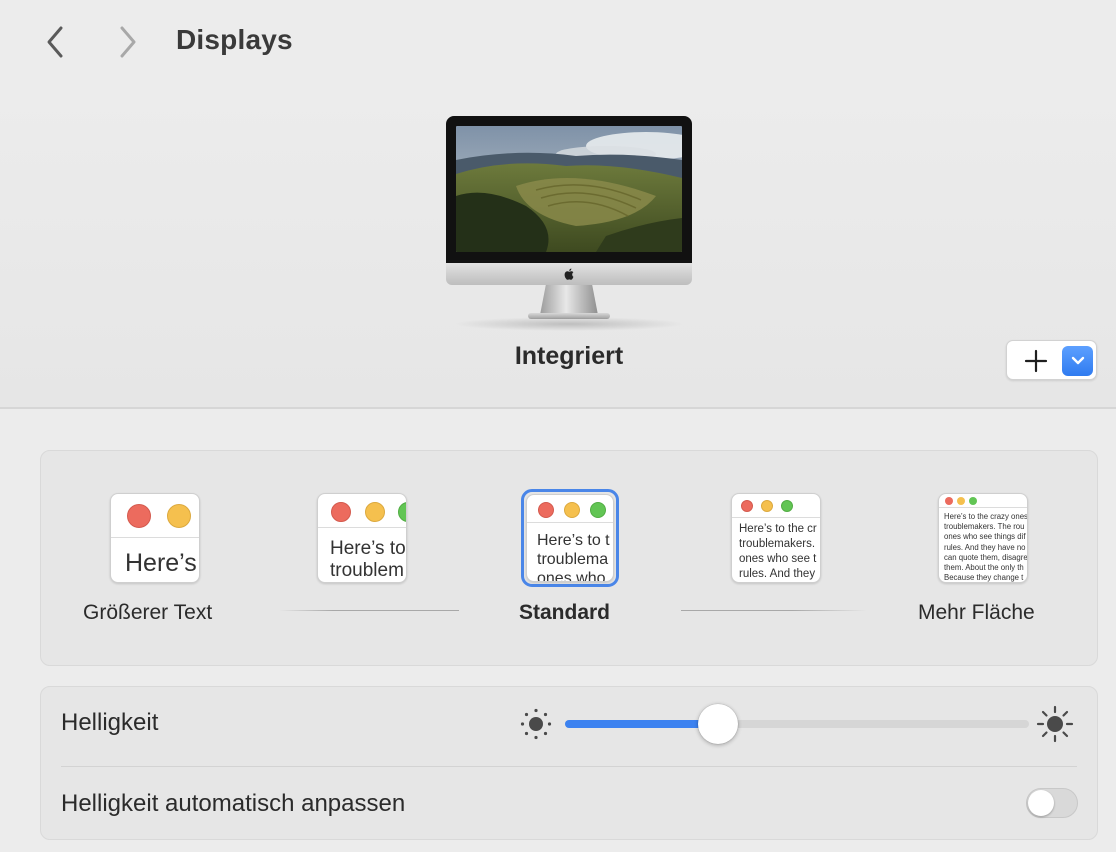 Image resolution: width=1116 pixels, height=852 pixels. What do you see at coordinates (569, 766) in the screenshot?
I see `row-divider` at bounding box center [569, 766].